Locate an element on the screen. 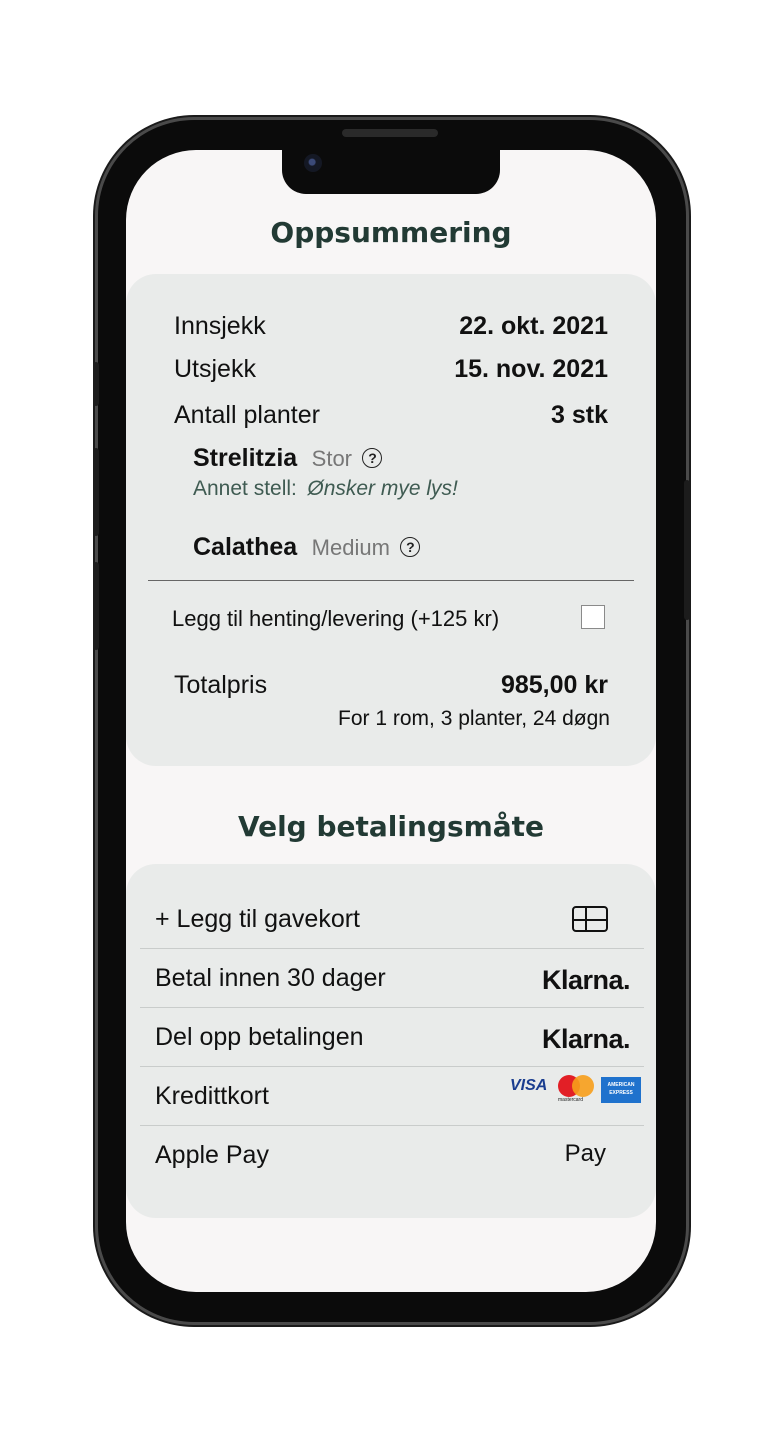 This screenshot has height=1442, width=780. checkin-label: Innsjekk is located at coordinates (220, 326).